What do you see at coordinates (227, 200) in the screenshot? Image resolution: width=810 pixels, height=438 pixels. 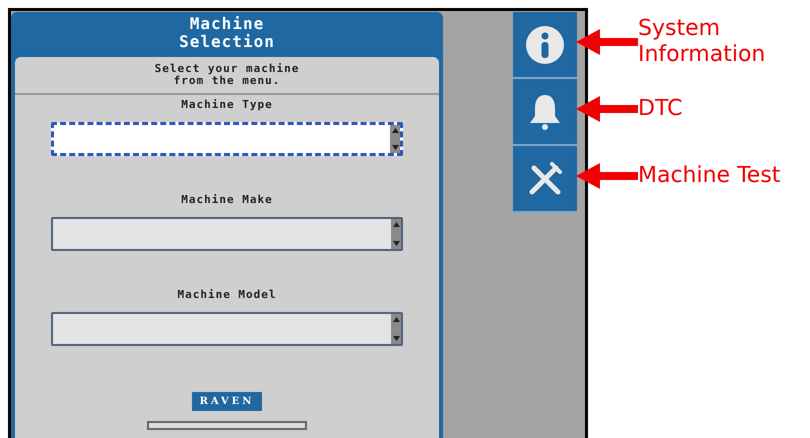 I see `field-label: Machine Make` at bounding box center [227, 200].